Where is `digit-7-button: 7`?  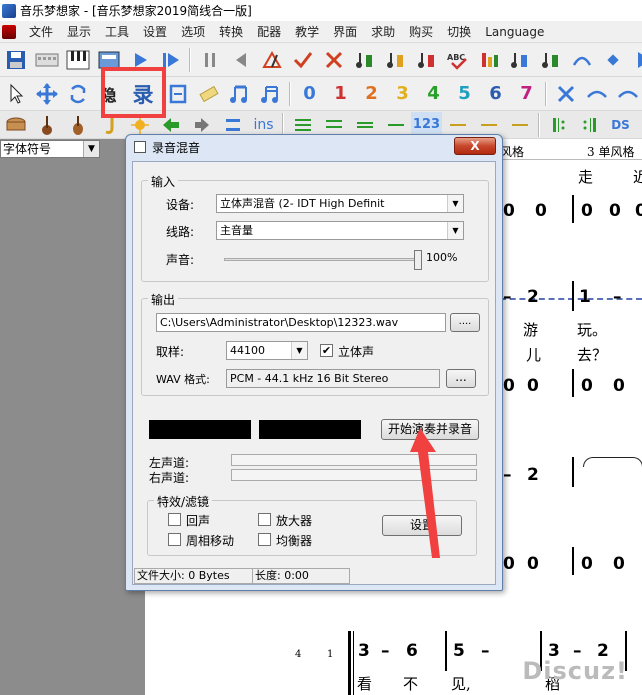
digit-7-button: 7 is located at coordinates (526, 94).